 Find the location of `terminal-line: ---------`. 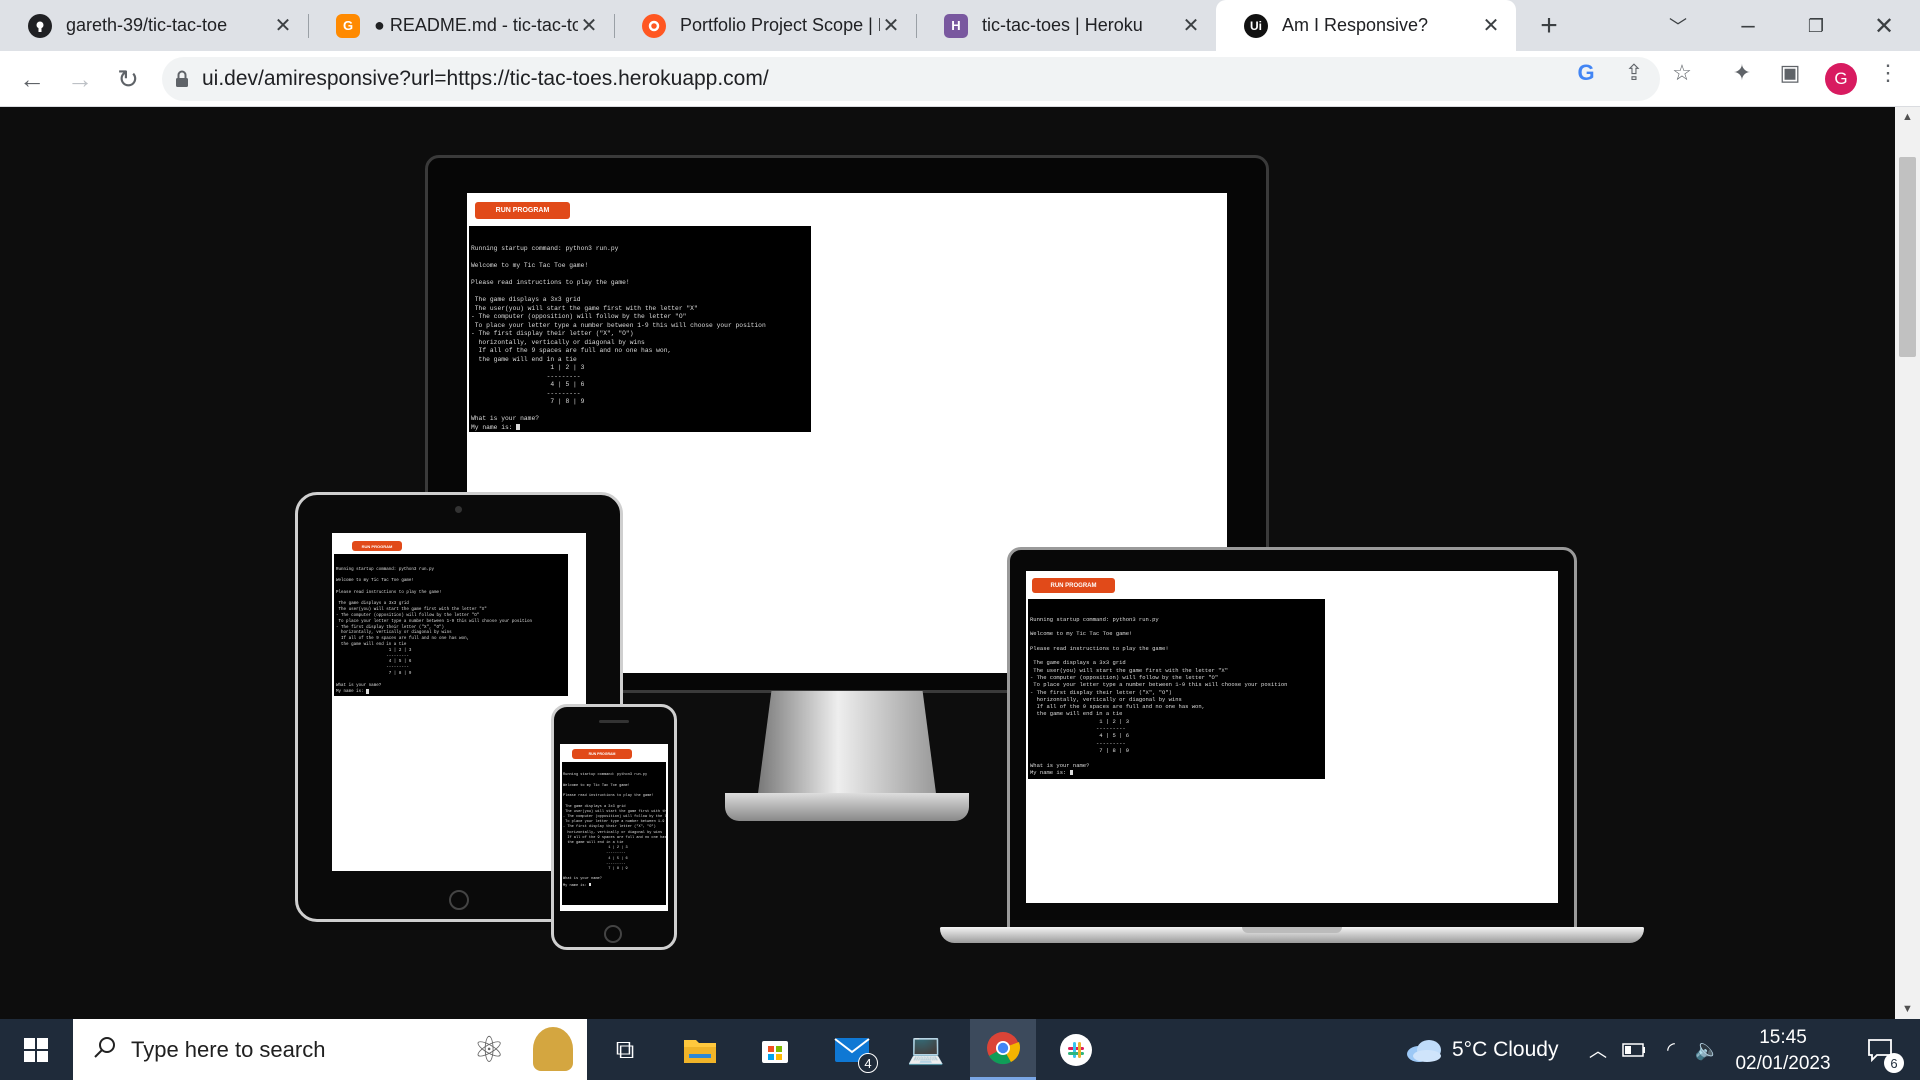

terminal-line: --------- is located at coordinates (526, 393).